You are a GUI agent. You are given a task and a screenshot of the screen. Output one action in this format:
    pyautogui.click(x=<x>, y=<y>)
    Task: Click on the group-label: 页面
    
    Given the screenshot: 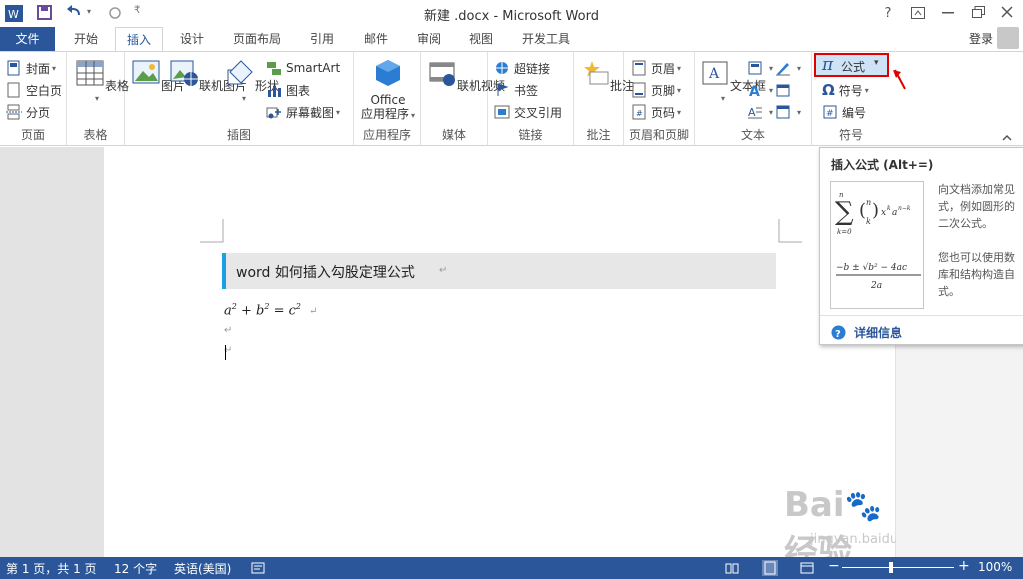 What is the action you would take?
    pyautogui.click(x=32, y=135)
    